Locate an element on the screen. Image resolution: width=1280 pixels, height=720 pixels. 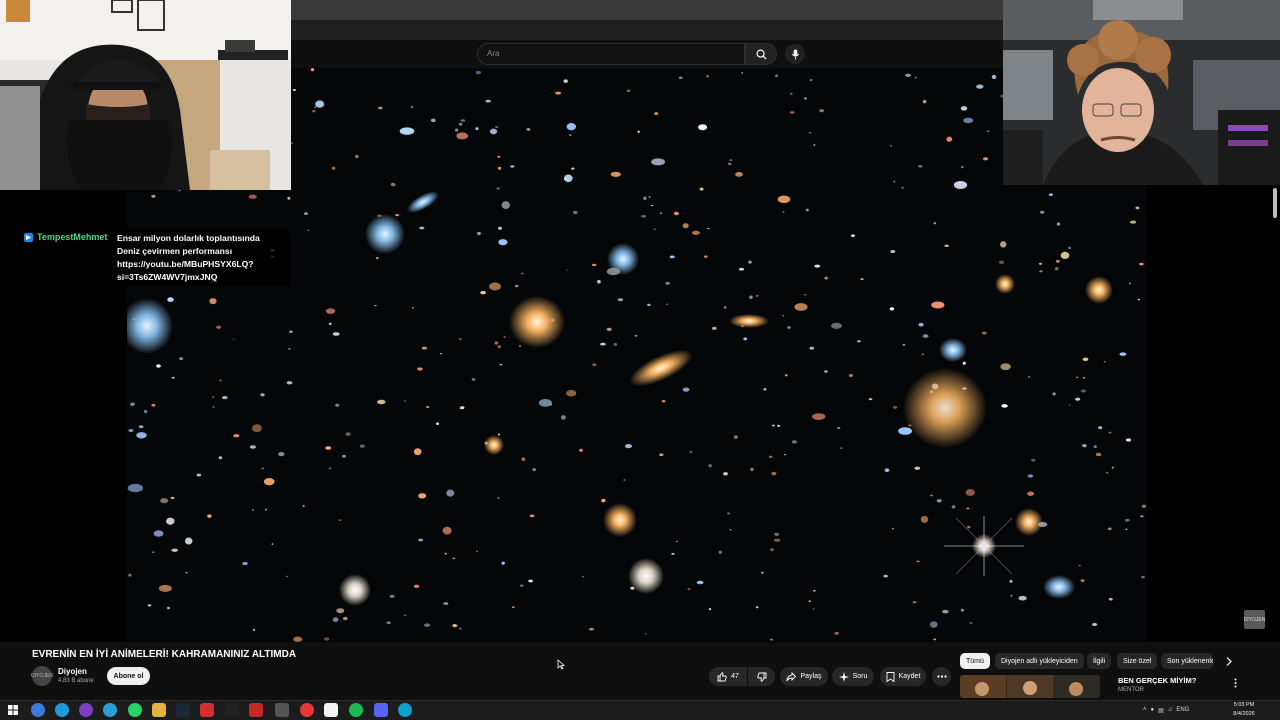
recommendation-menu-button is located at coordinates (1235, 683).